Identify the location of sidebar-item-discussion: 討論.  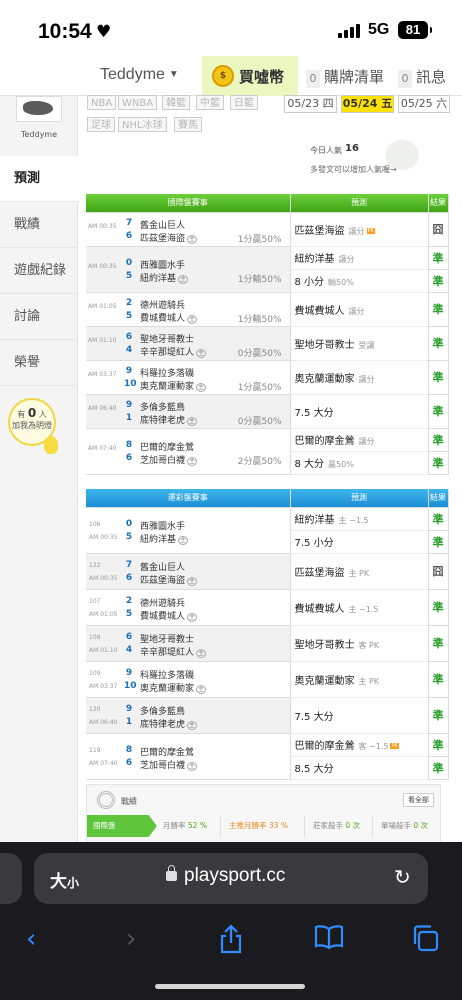
(39, 317).